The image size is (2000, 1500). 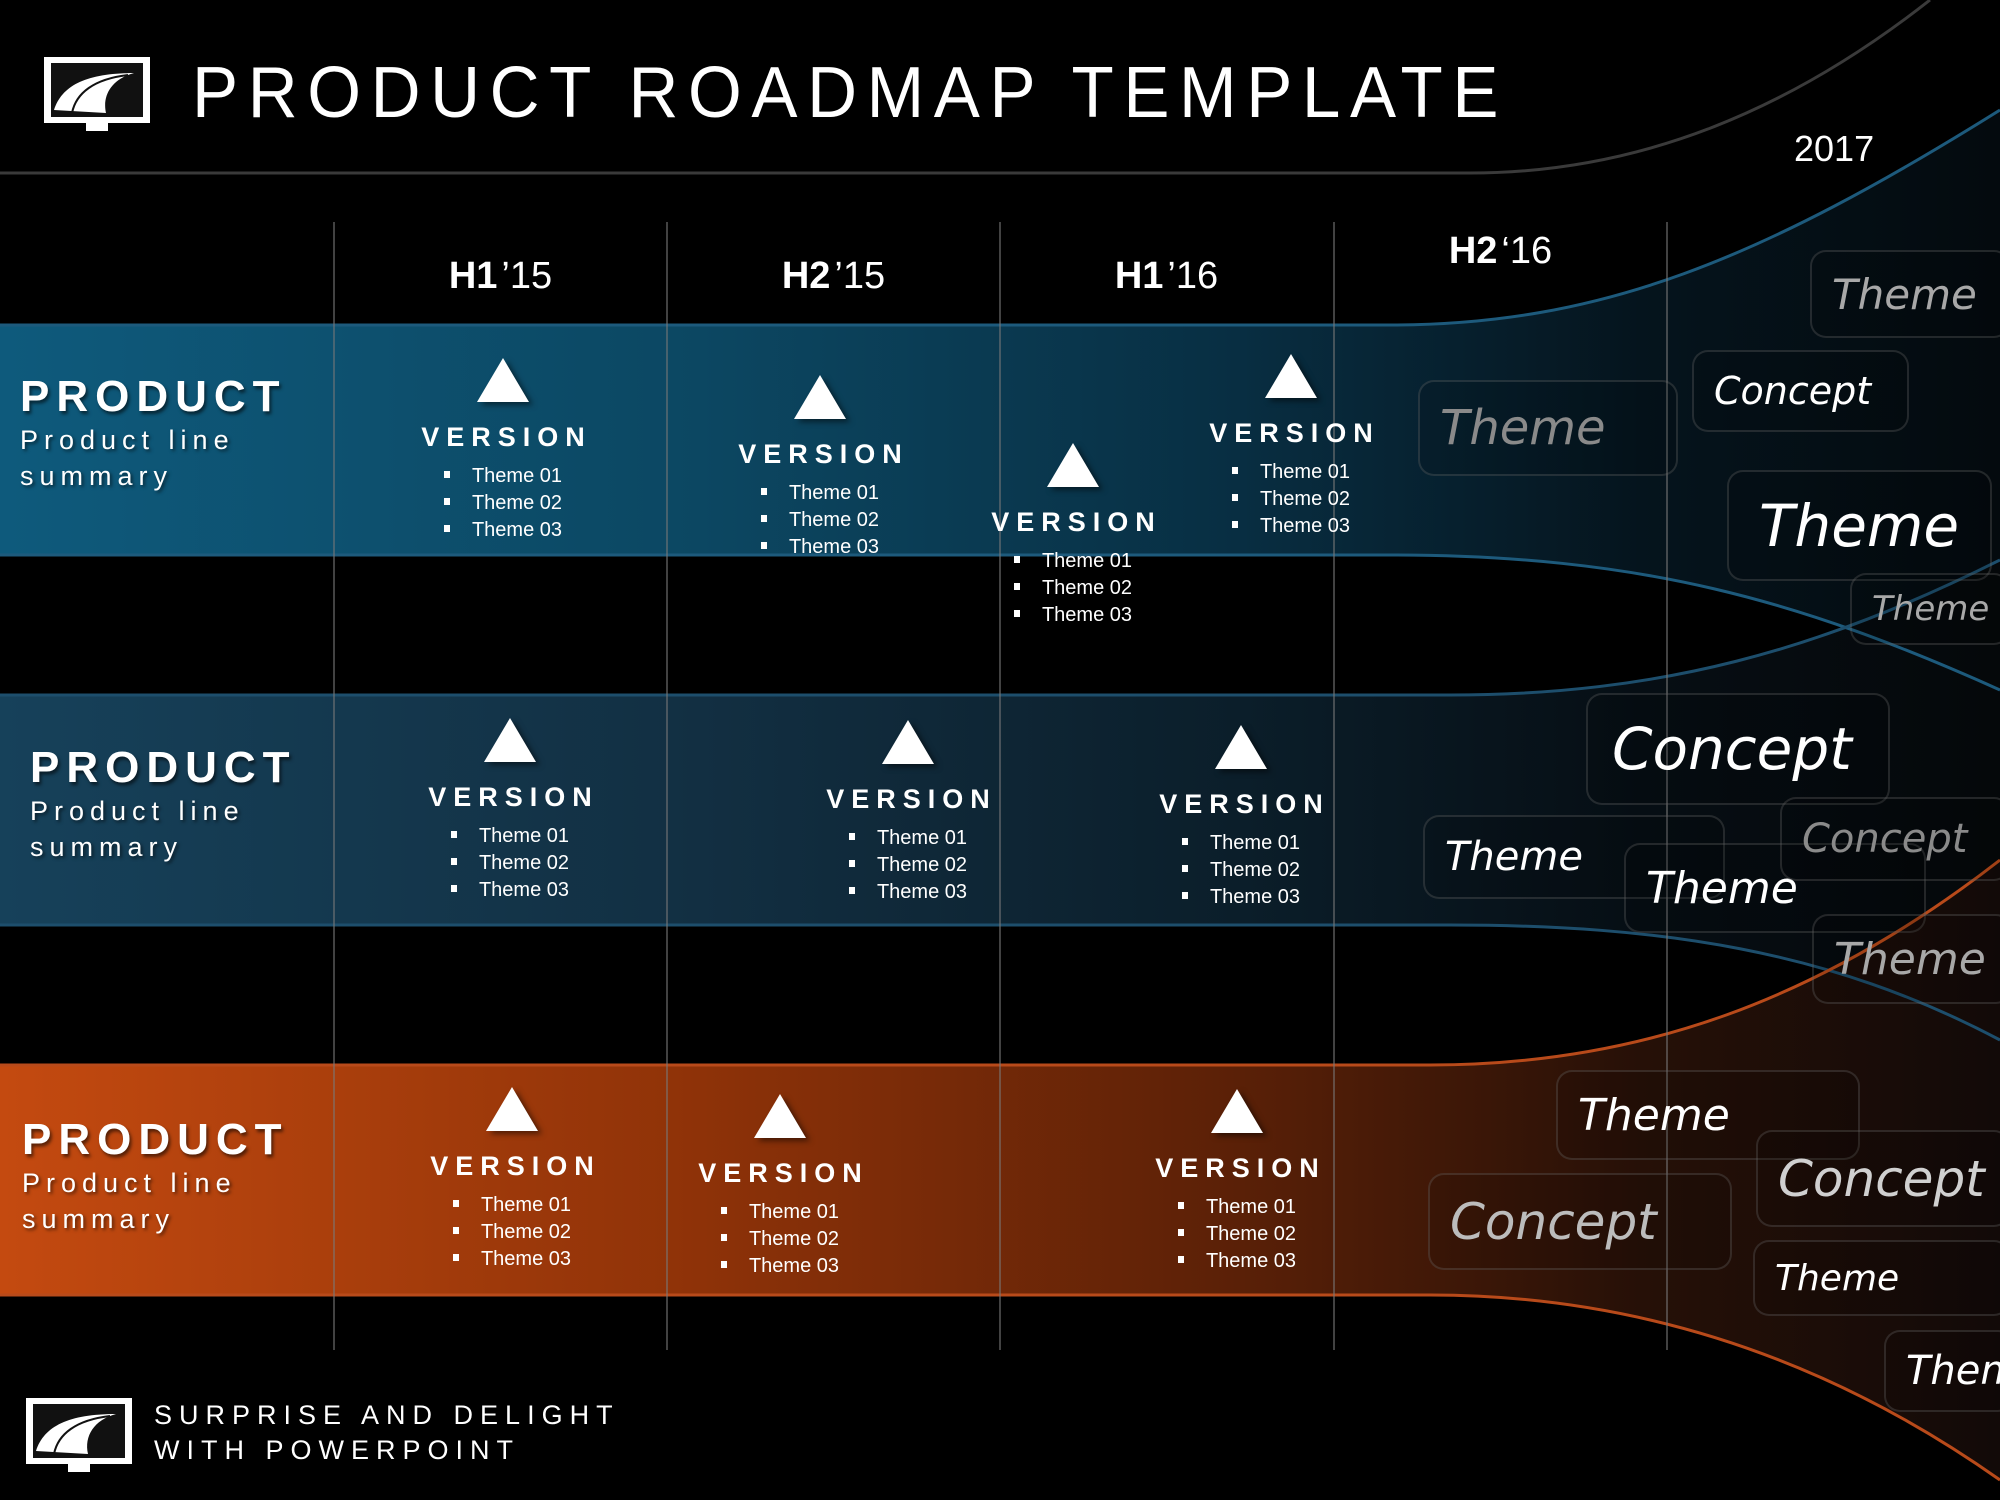 I want to click on milestone-p1-v3: VERSION Theme 01 Theme 02 Theme 03, so click(x=1073, y=536).